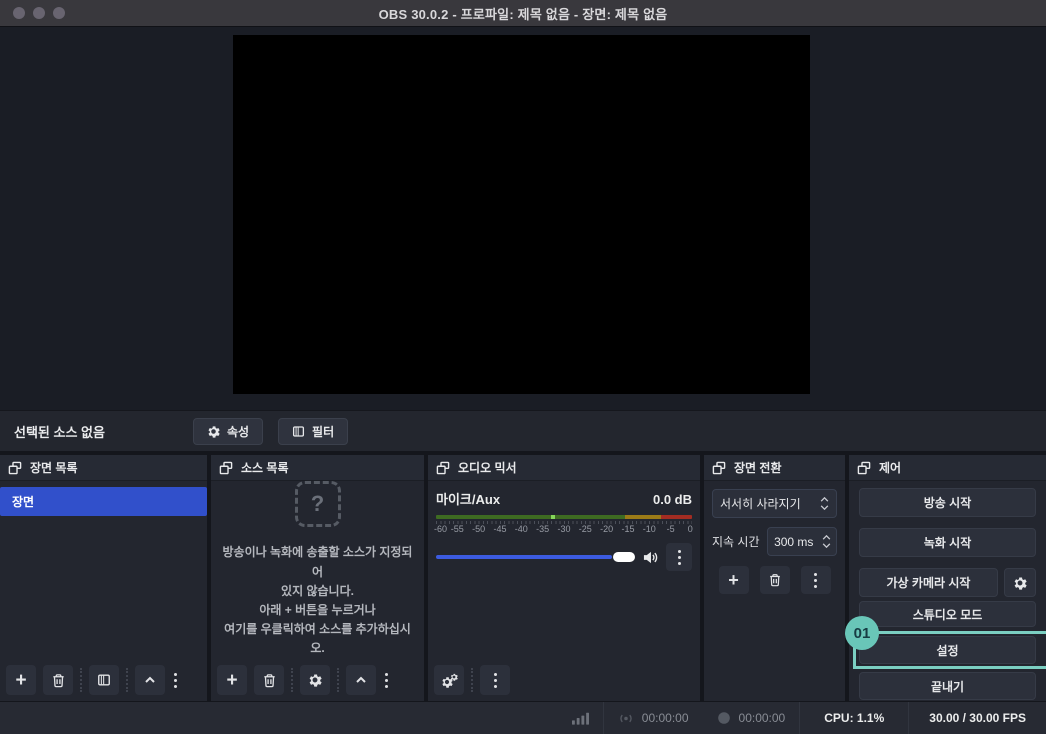 This screenshot has width=1046, height=734. I want to click on scenes-dock-title: 장면 목록, so click(54, 468).